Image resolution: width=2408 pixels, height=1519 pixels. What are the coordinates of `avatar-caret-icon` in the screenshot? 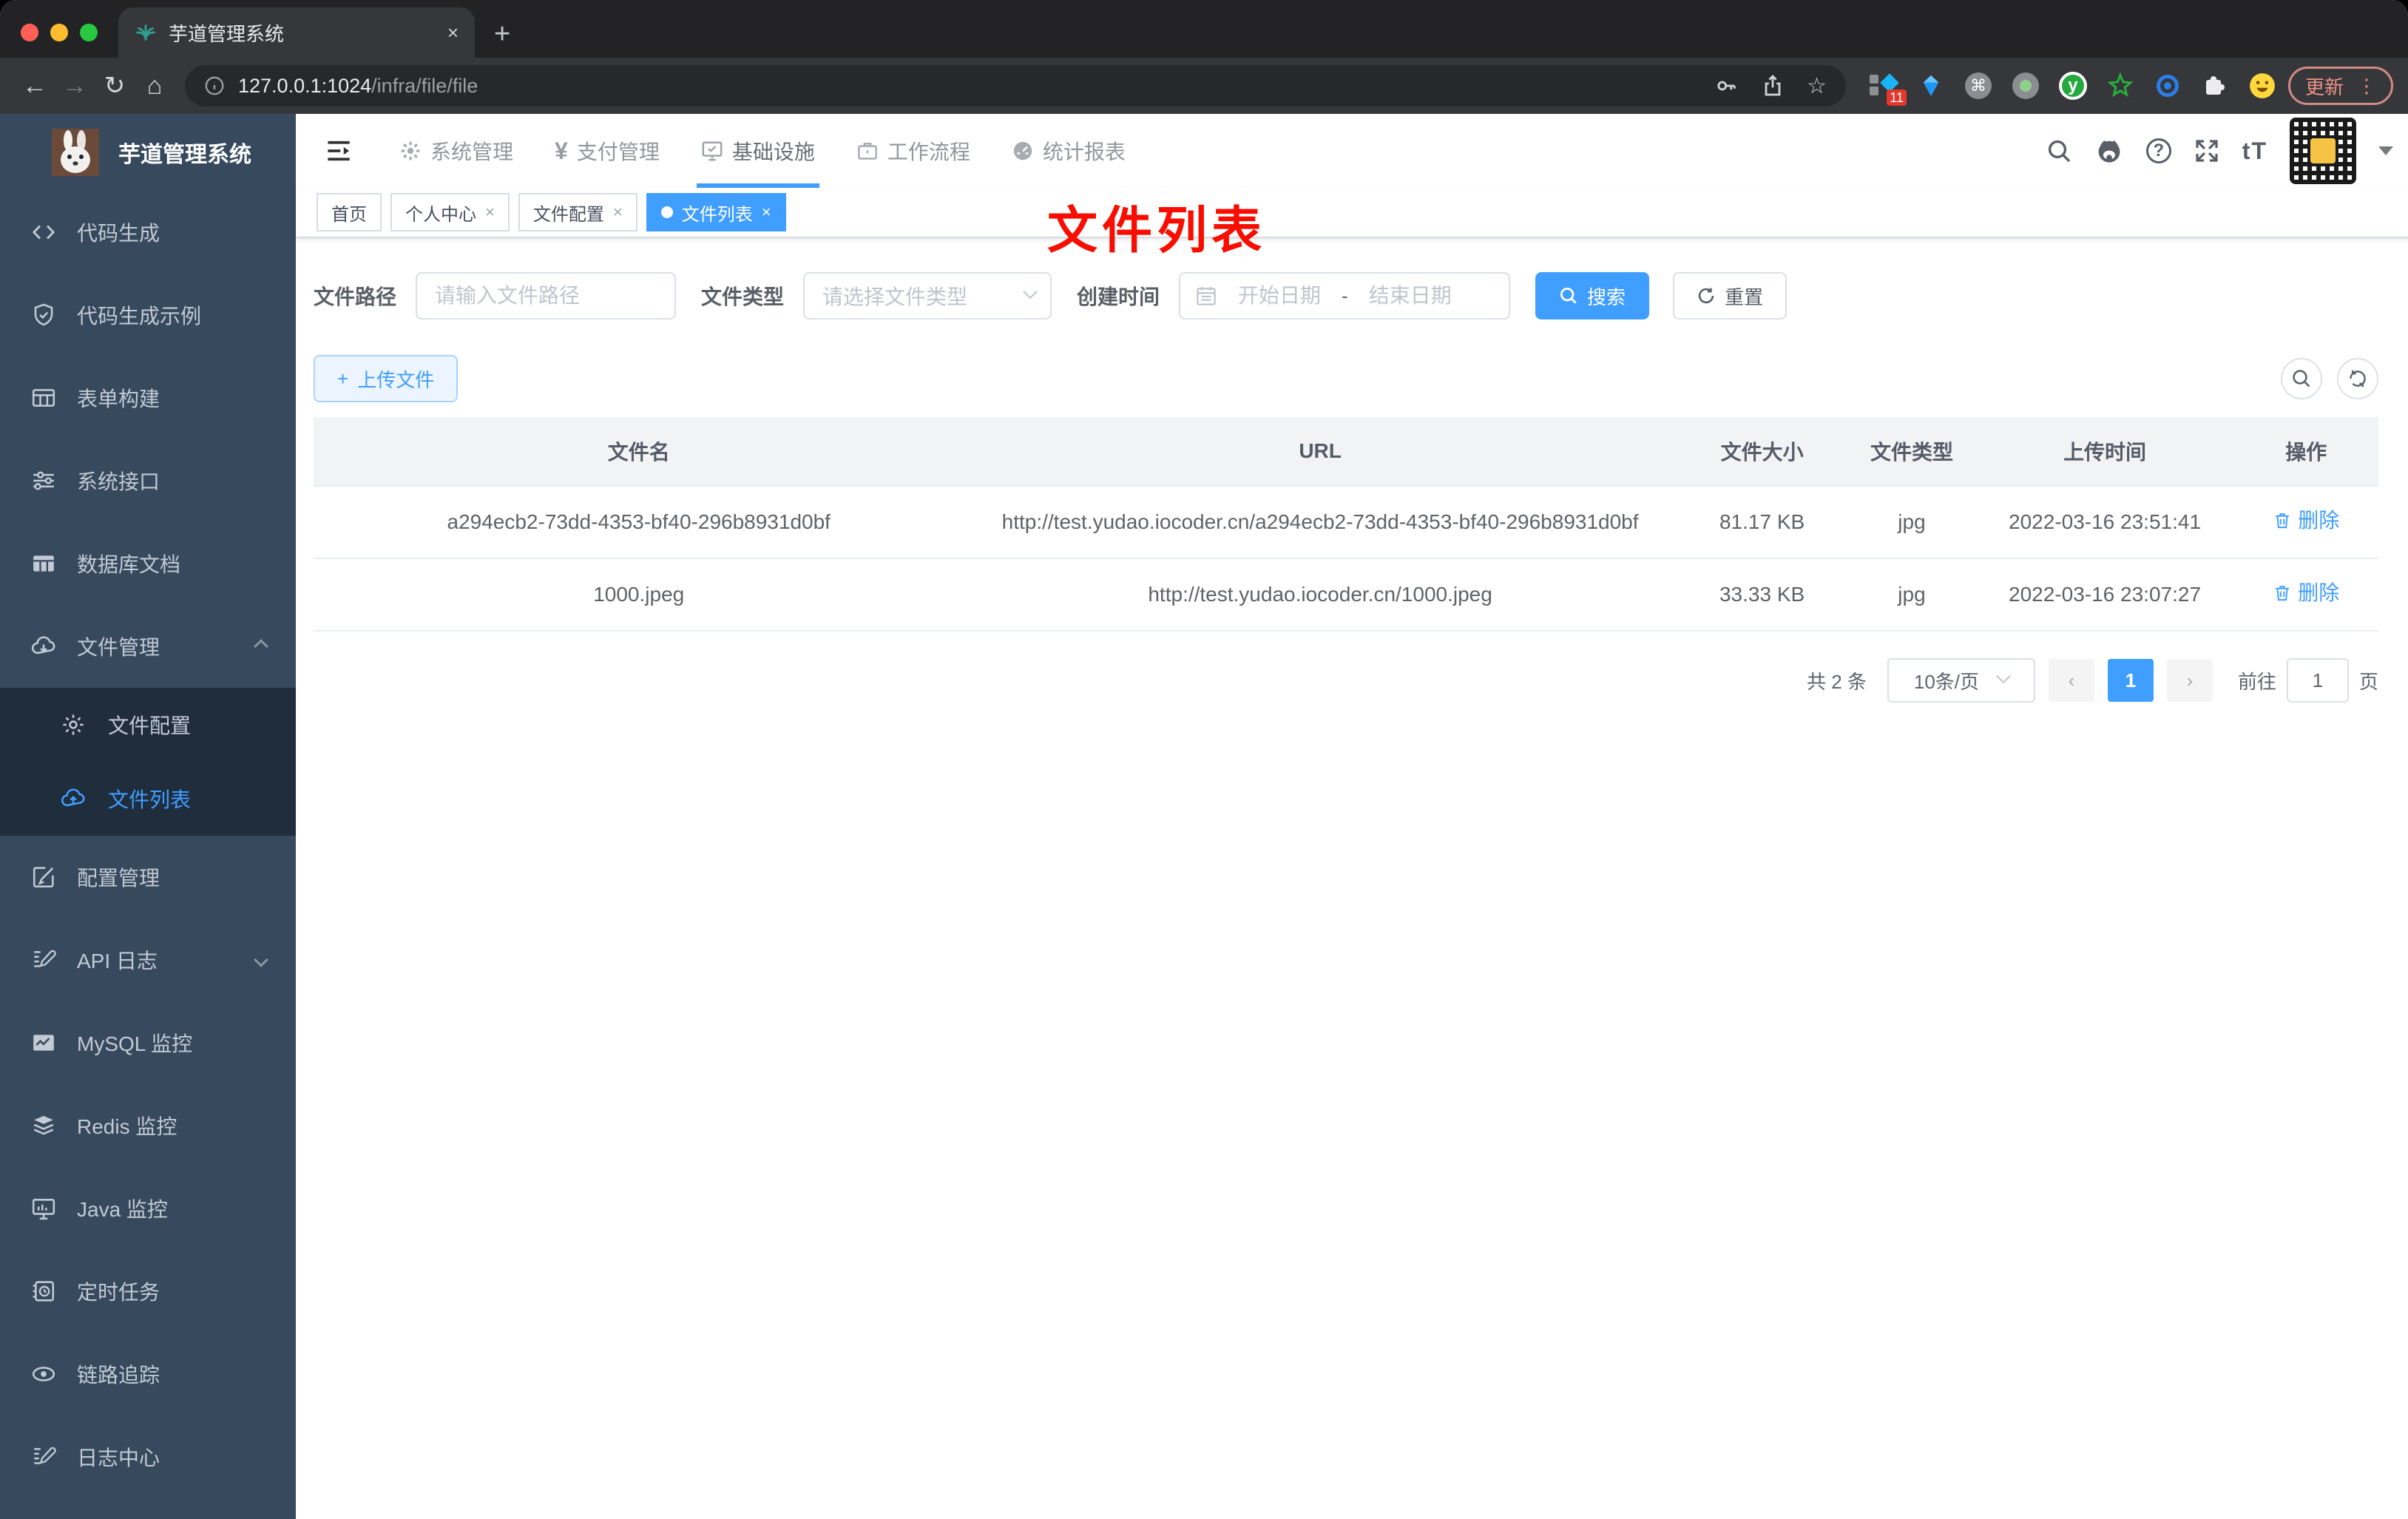 It's located at (2385, 154).